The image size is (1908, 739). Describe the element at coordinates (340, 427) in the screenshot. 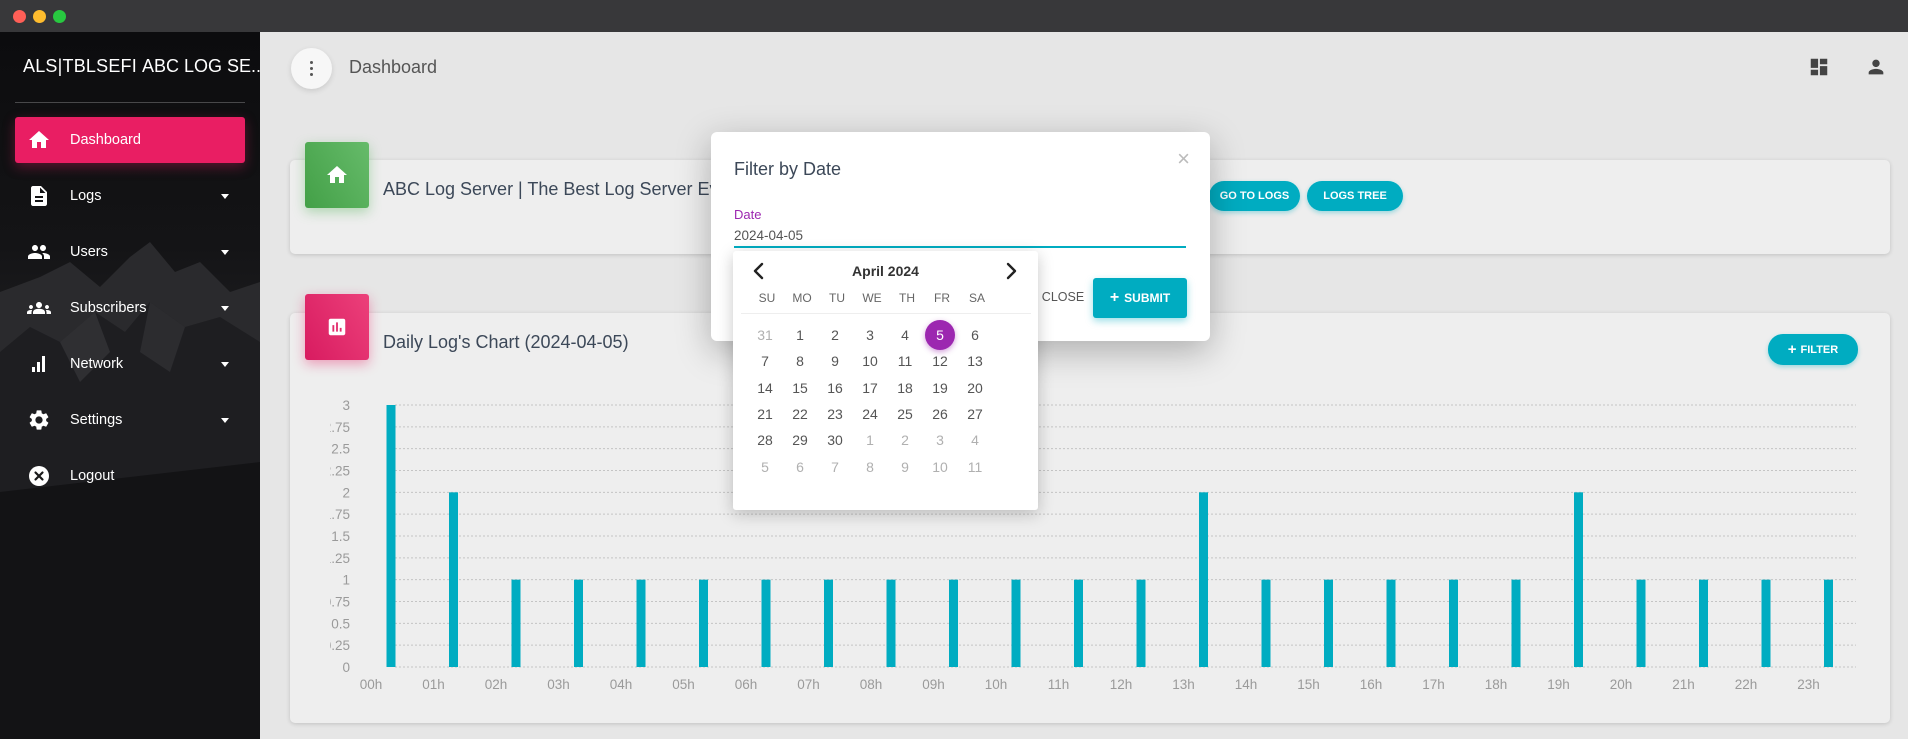

I see `y-tick-label: 2.75` at that location.